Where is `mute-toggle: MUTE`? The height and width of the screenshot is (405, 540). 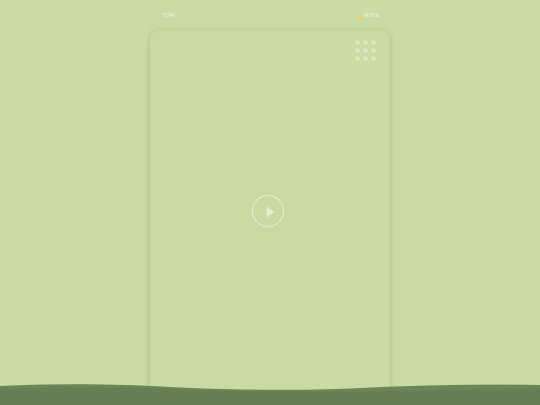 mute-toggle: MUTE is located at coordinates (367, 16).